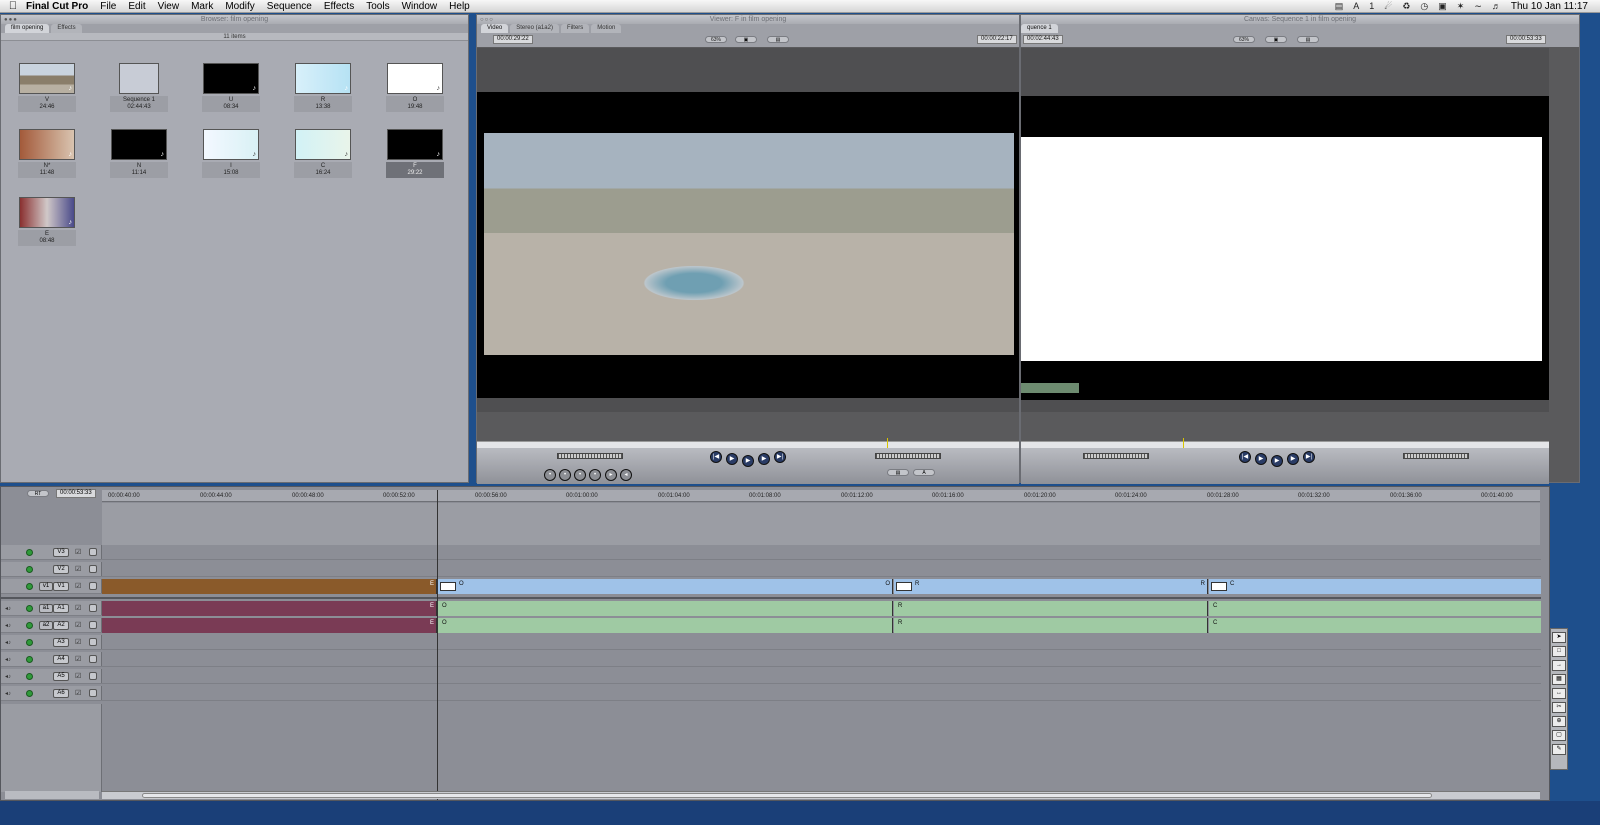 The height and width of the screenshot is (825, 1600). I want to click on canvas-current-timecode: 00:00:53:33, so click(1526, 39).